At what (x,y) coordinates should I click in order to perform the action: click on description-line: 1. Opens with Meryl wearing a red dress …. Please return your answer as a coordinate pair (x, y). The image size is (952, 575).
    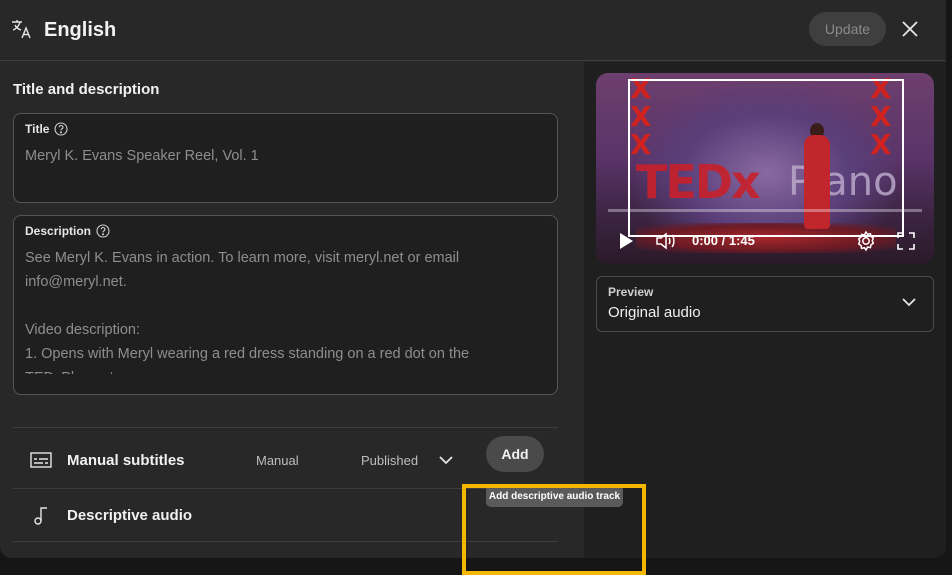
    Looking at the image, I should click on (247, 354).